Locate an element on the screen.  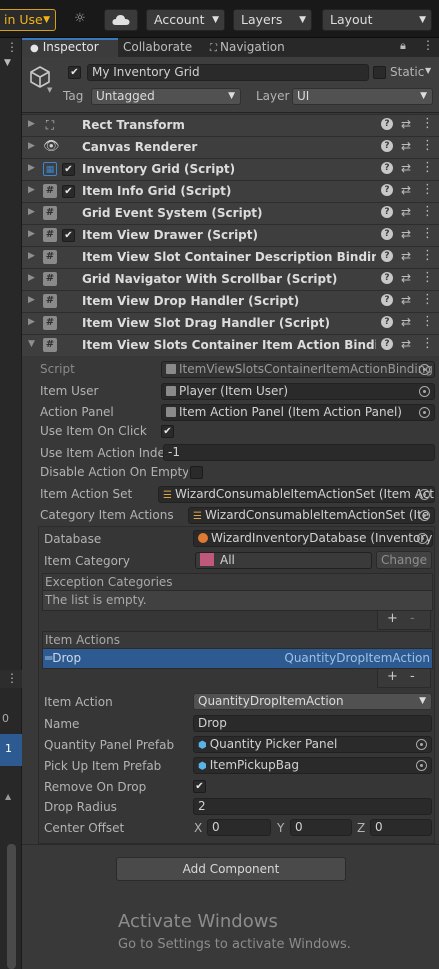
x-field: 0 is located at coordinates (239, 827).